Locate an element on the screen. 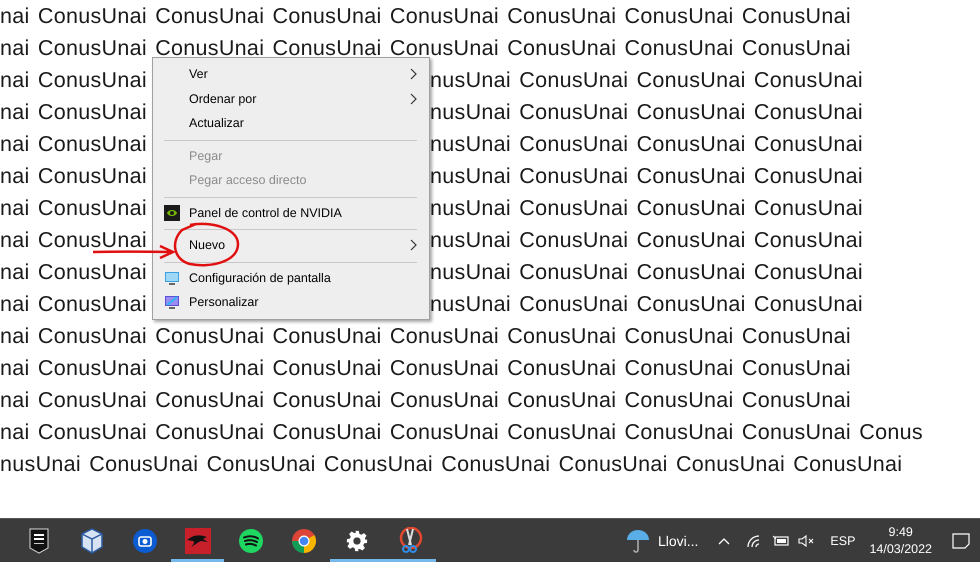 This screenshot has height=562, width=980. cube-icon is located at coordinates (92, 541).